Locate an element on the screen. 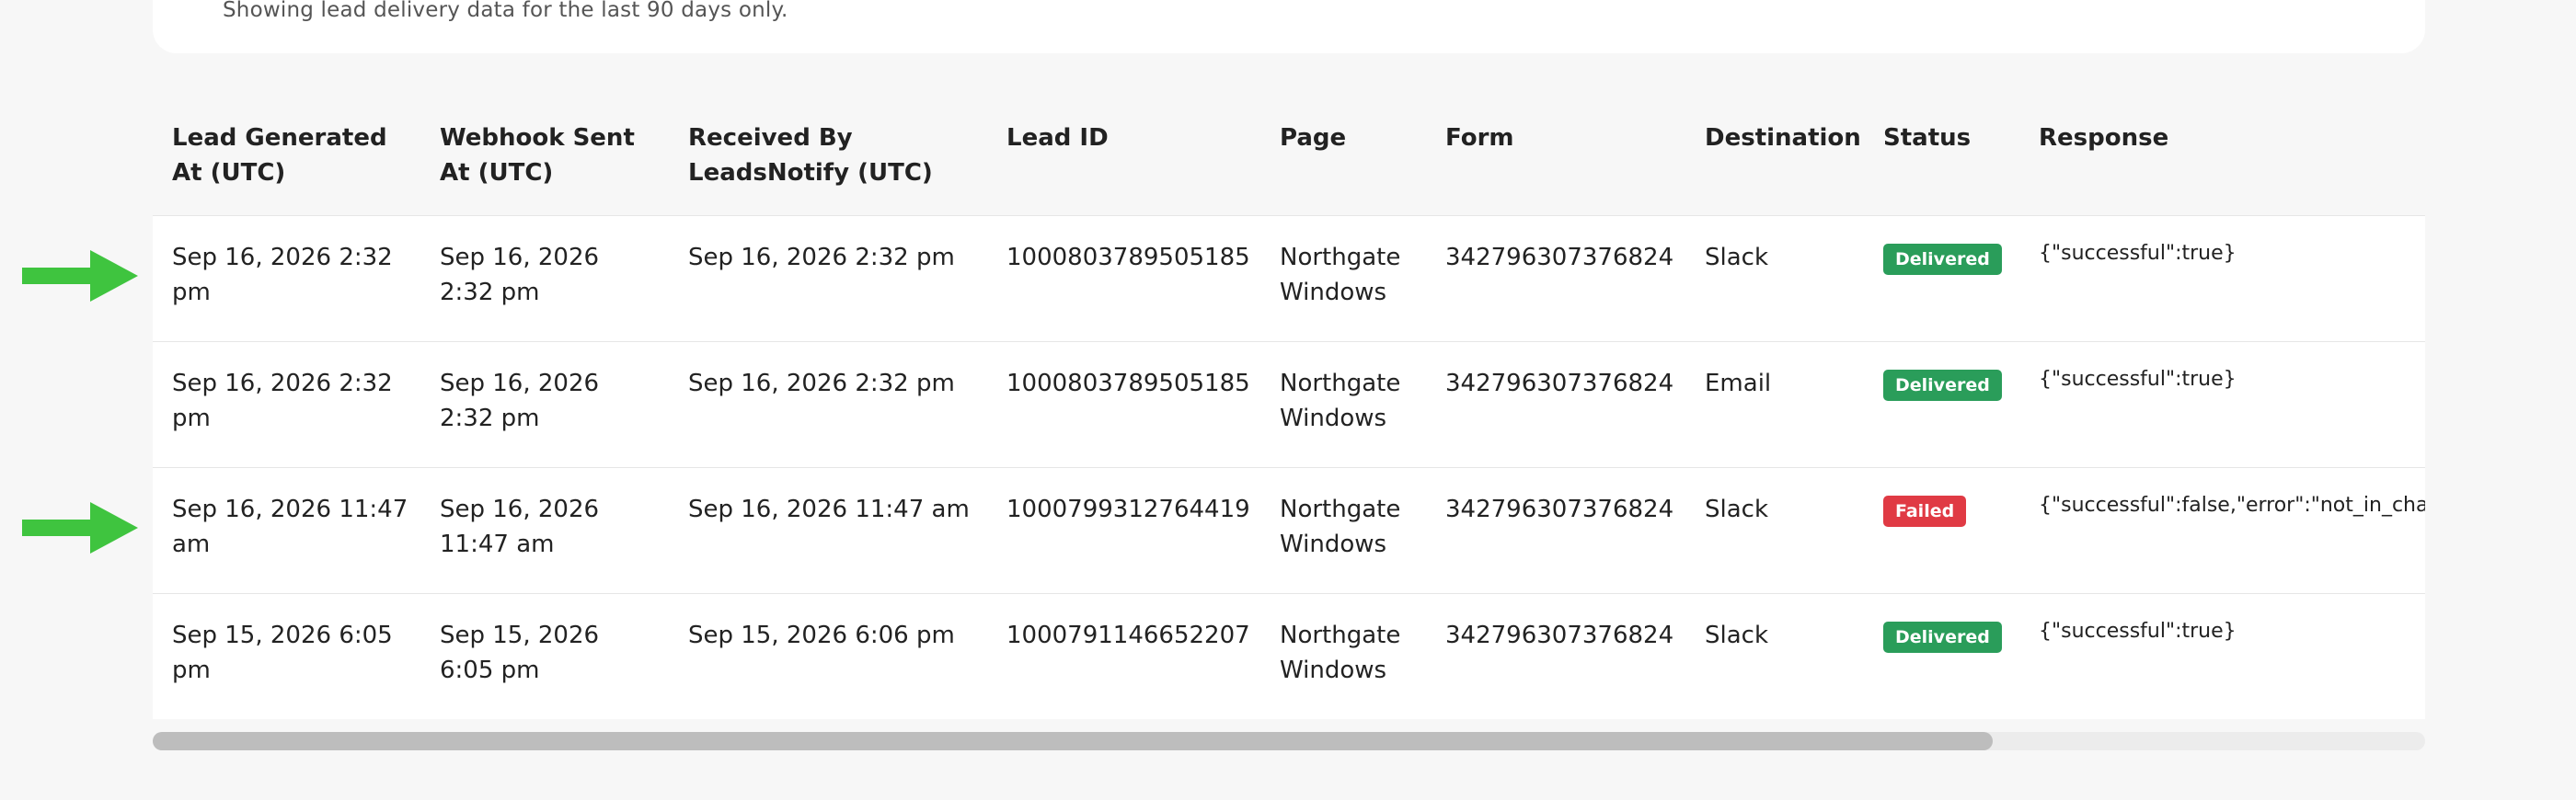 This screenshot has height=800, width=2576. scrollbar-thumb is located at coordinates (1073, 741).